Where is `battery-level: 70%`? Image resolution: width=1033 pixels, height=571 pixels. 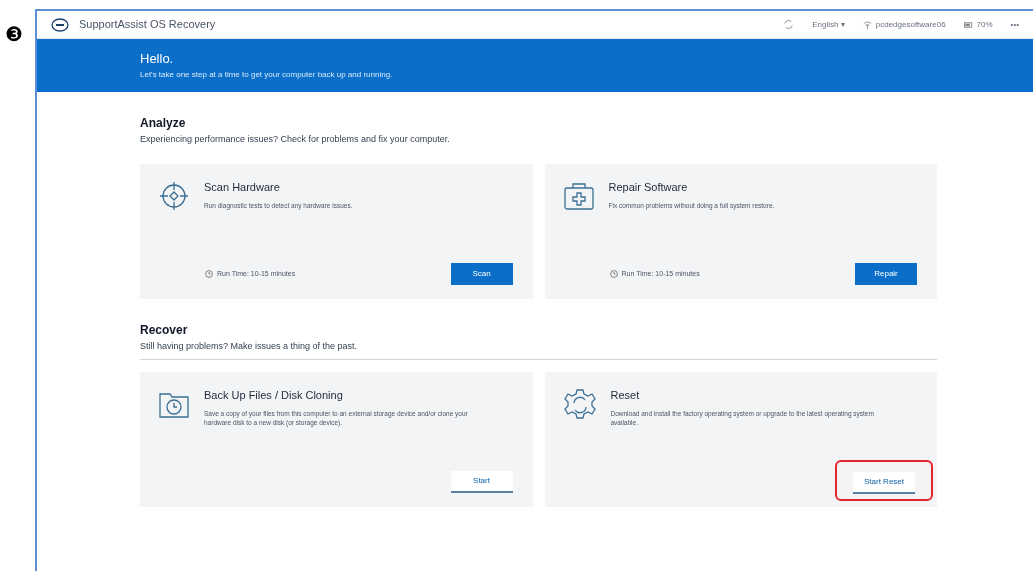
battery-level: 70% is located at coordinates (984, 24).